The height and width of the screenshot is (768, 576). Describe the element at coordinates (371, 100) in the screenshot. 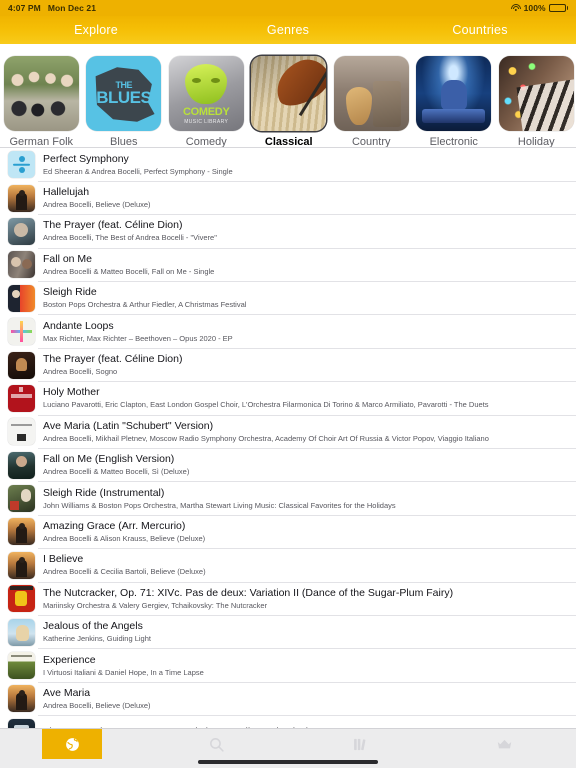

I see `genre-card-country: Country` at that location.